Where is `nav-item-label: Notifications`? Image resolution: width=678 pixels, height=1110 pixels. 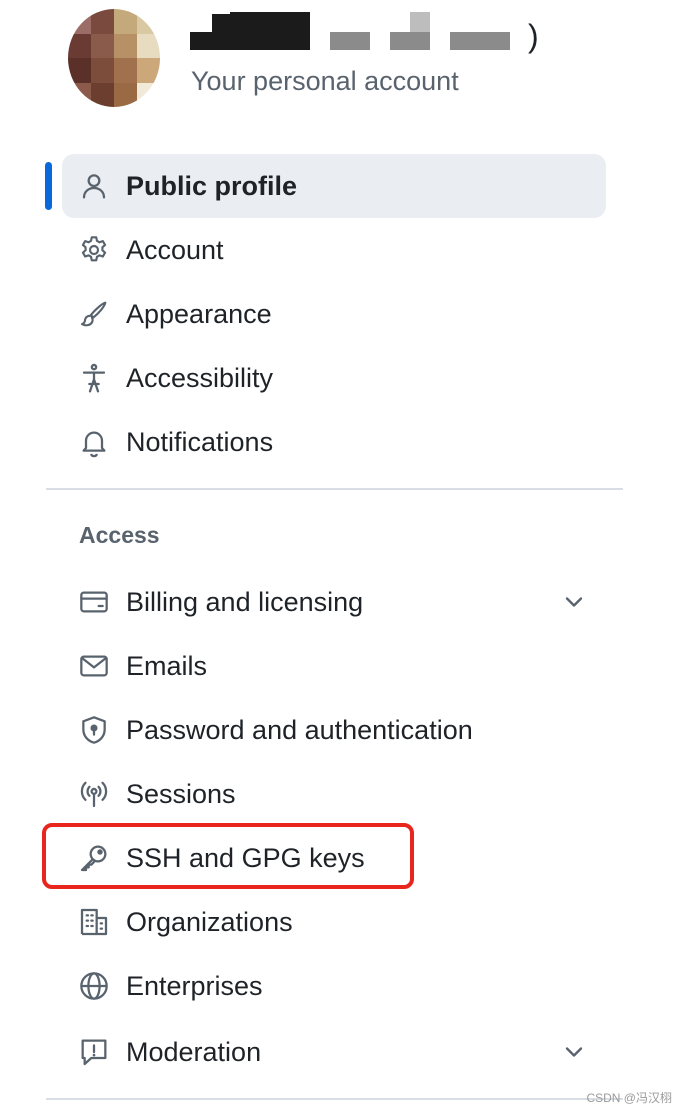 nav-item-label: Notifications is located at coordinates (200, 441).